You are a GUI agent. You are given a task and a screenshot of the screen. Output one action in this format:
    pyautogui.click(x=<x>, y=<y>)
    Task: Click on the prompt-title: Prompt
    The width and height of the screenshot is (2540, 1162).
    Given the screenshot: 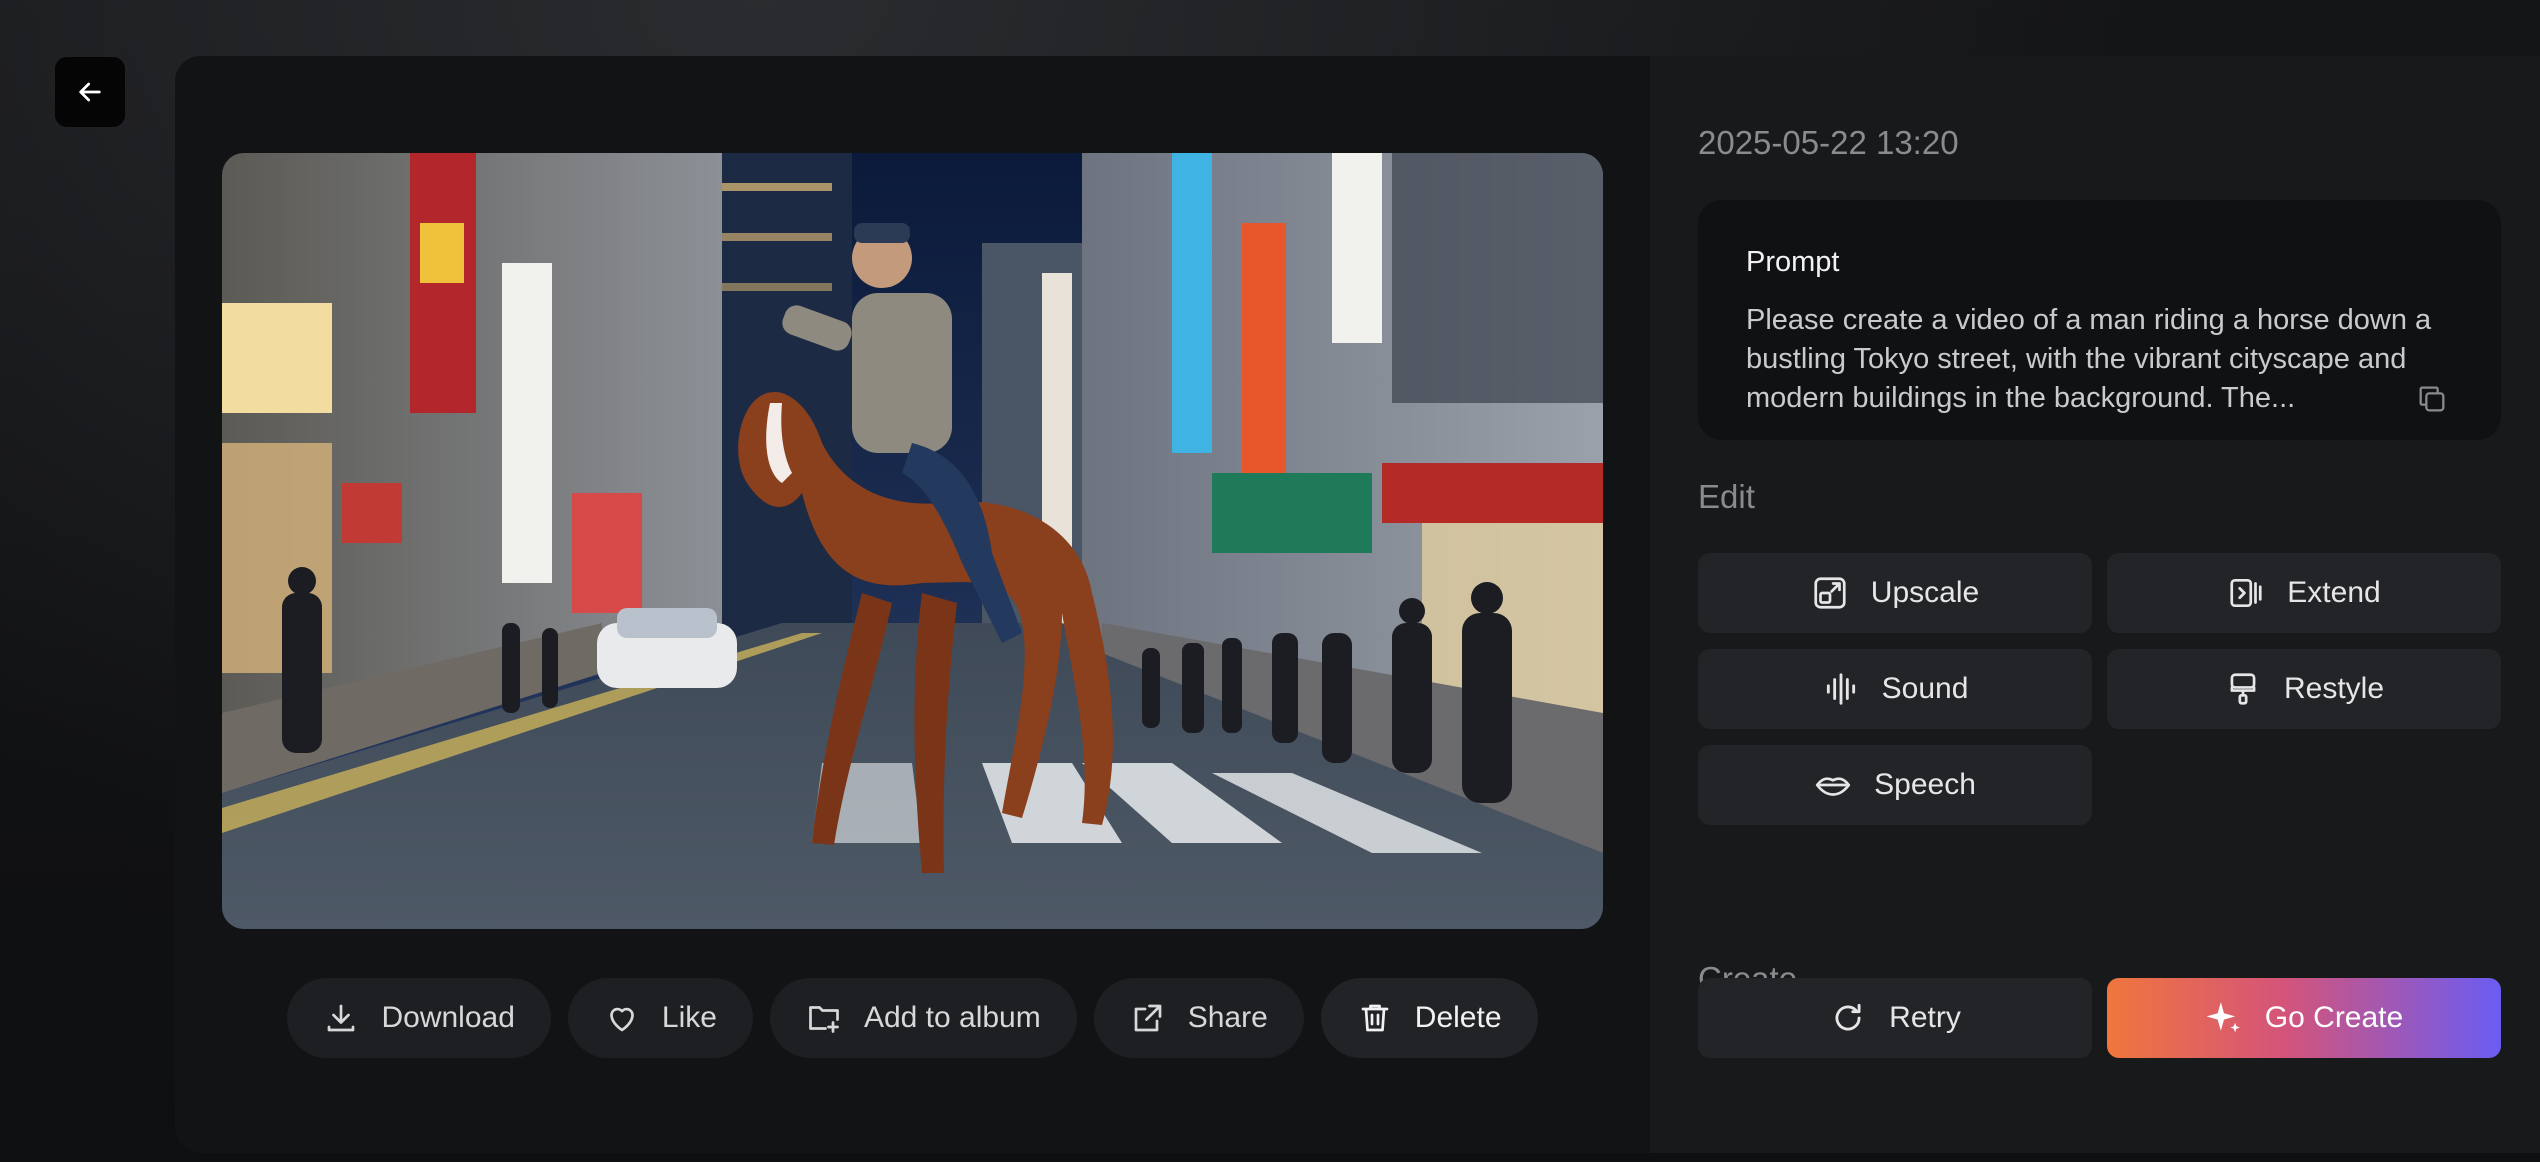 What is the action you would take?
    pyautogui.click(x=1793, y=262)
    